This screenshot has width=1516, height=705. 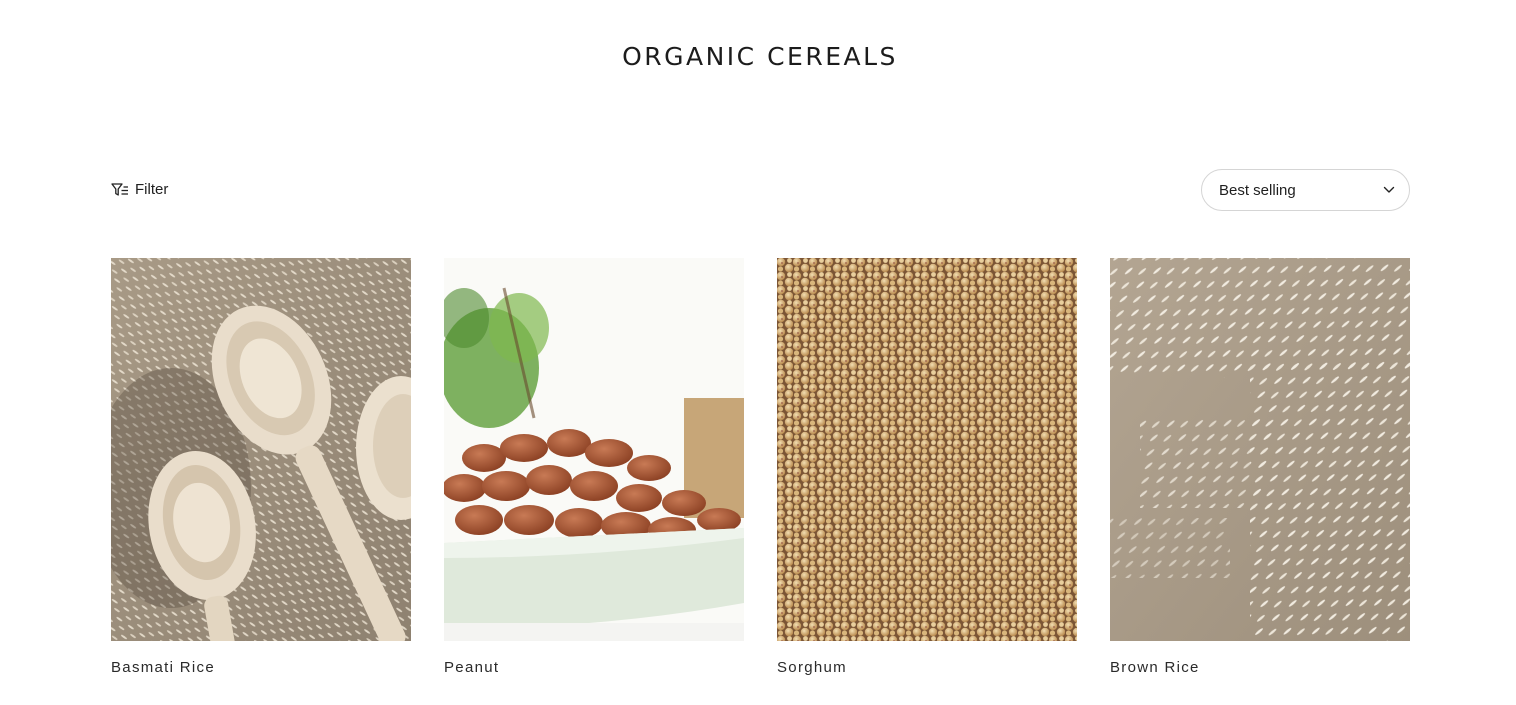 I want to click on product-card: Peanut, so click(x=594, y=467).